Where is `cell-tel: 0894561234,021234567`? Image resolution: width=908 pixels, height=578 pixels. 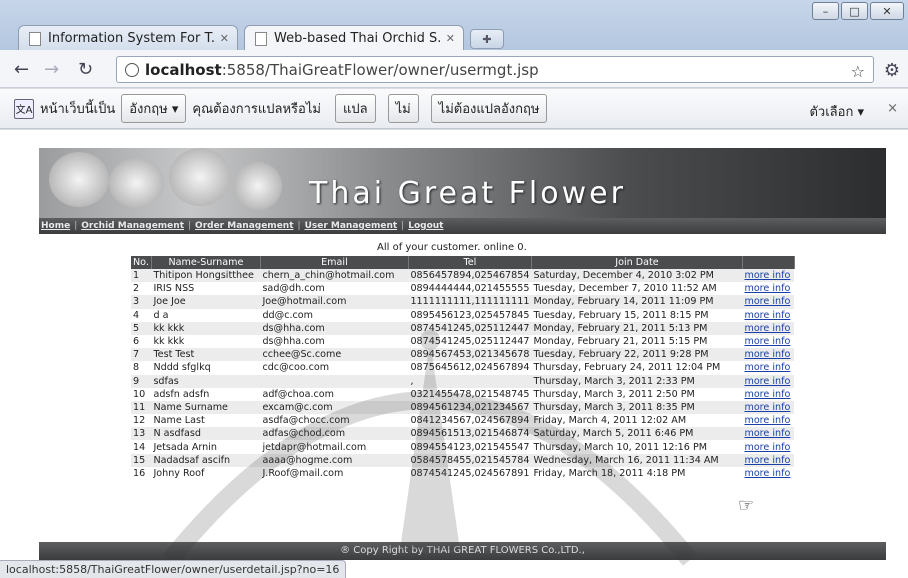 cell-tel: 0894561234,021234567 is located at coordinates (470, 407).